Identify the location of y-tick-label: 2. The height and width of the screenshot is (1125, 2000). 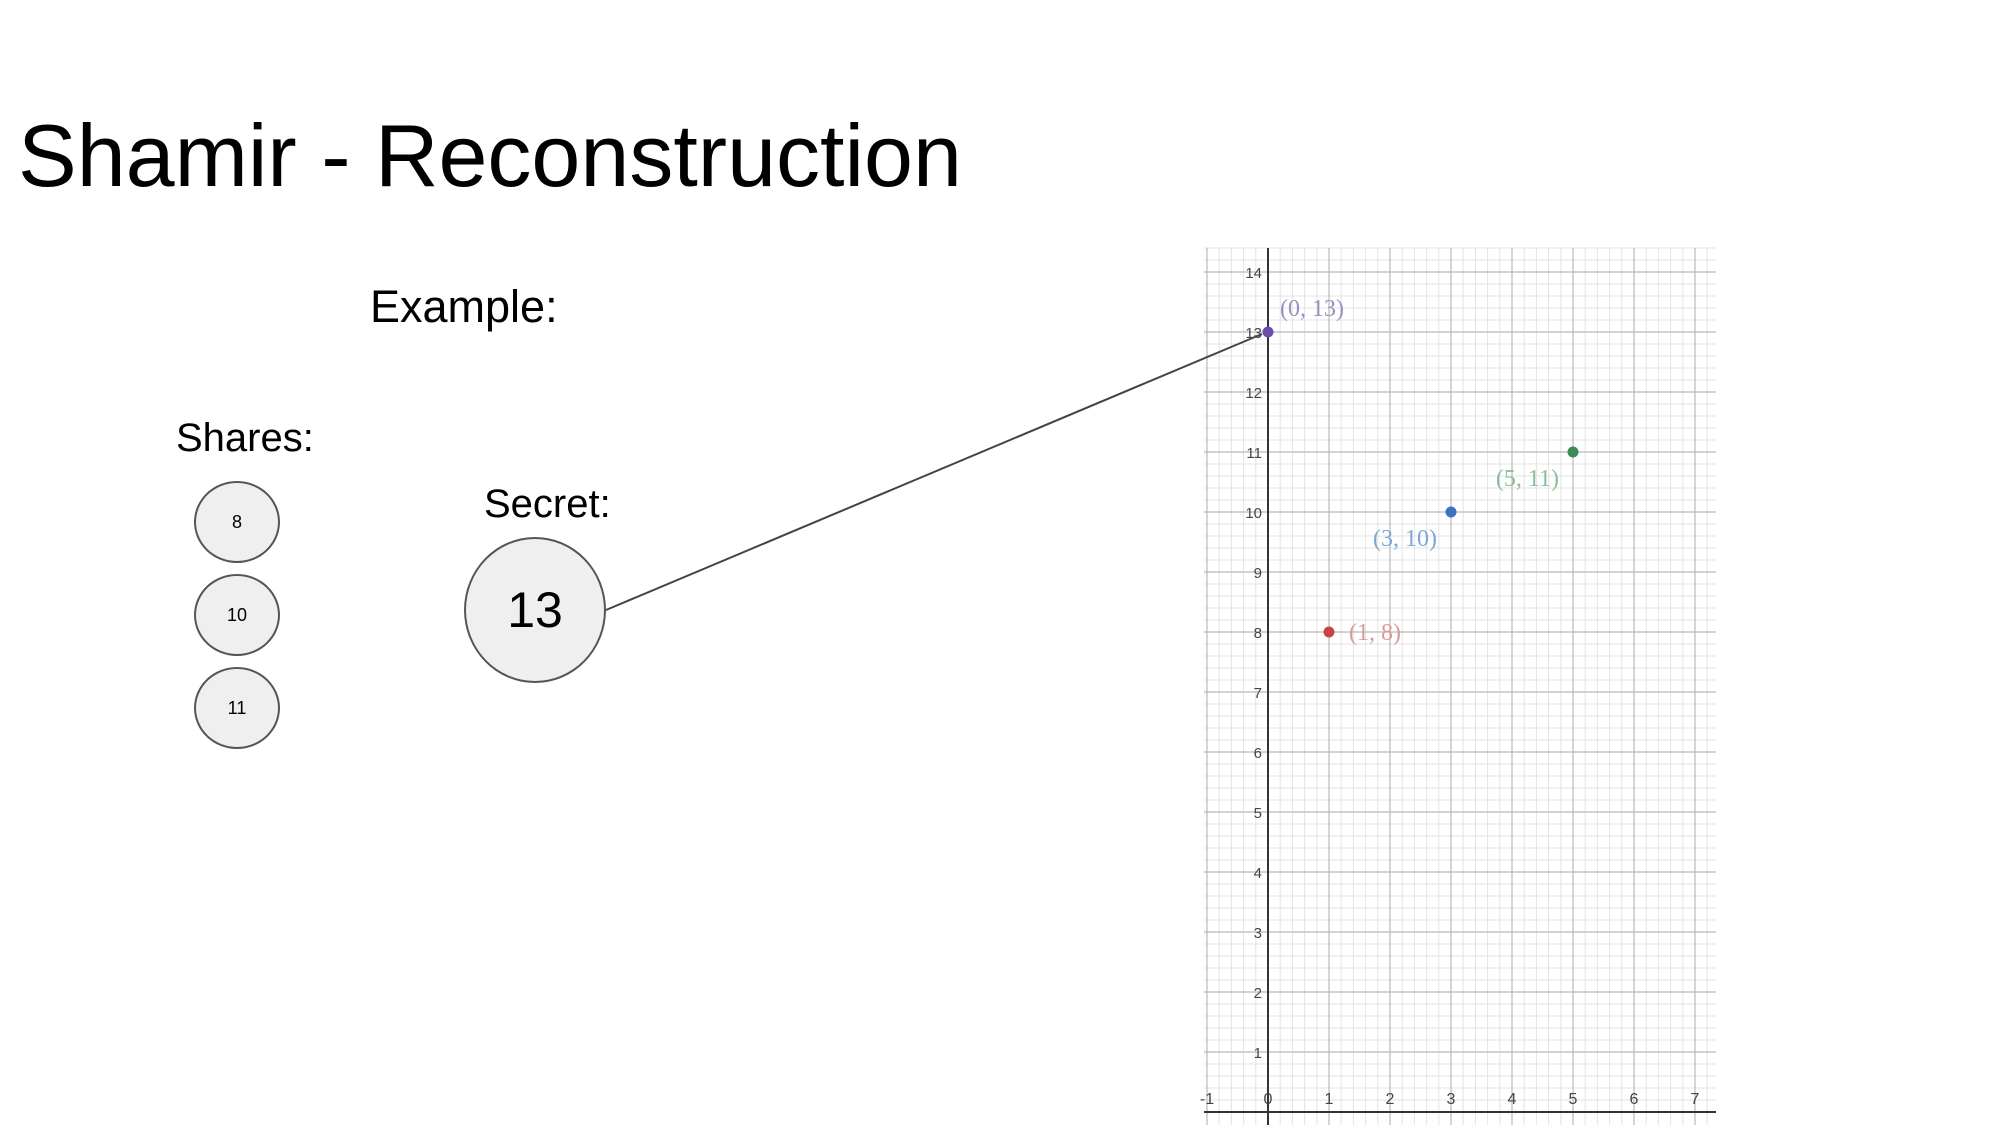
(1258, 993).